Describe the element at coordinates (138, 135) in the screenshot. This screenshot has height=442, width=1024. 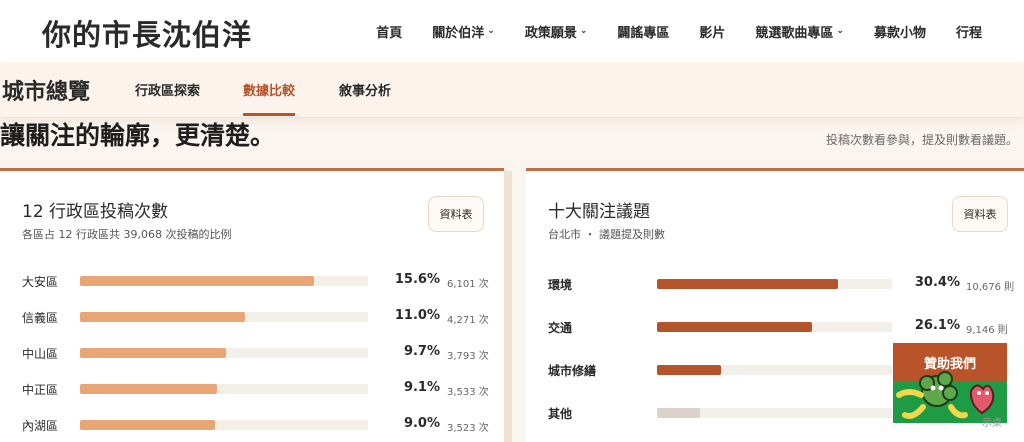
I see `page-headline: 讓關注的輪廓，更清楚。` at that location.